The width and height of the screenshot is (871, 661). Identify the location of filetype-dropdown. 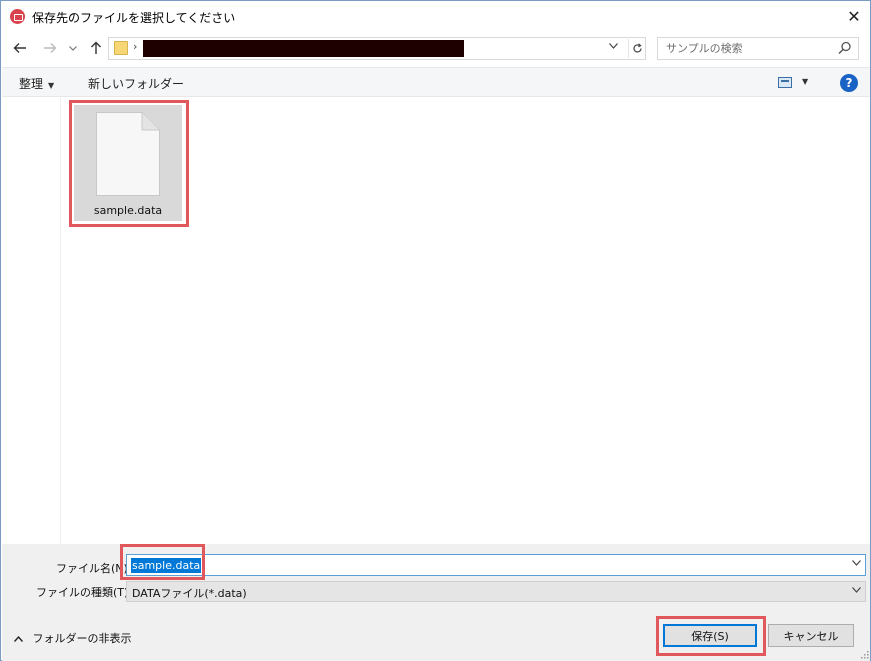
(856, 590).